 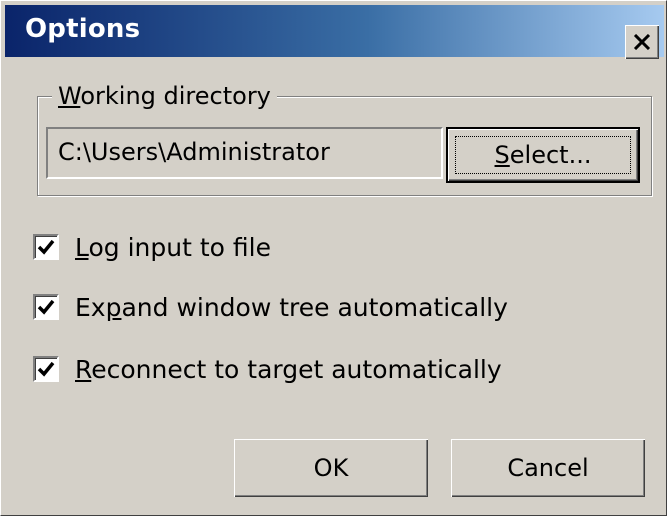 I want to click on close-button, so click(x=642, y=42).